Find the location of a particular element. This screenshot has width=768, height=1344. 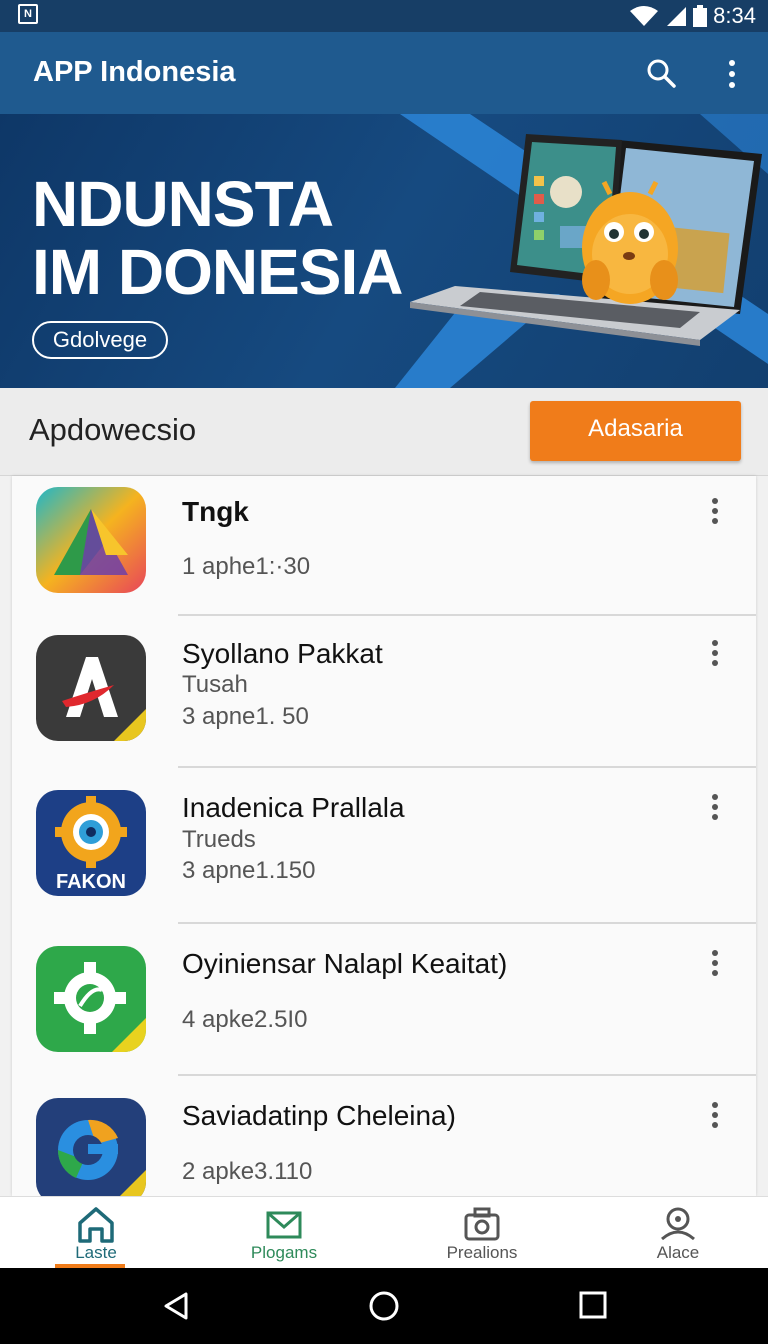

app-bar: APP Indonesia is located at coordinates (384, 73).